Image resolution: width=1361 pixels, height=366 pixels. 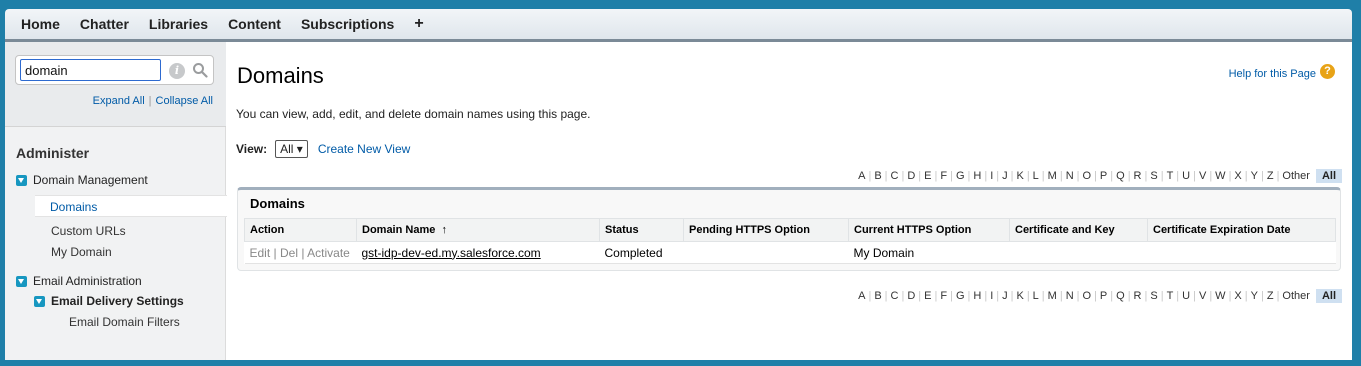 What do you see at coordinates (418, 24) in the screenshot?
I see `add-tab-icon: +` at bounding box center [418, 24].